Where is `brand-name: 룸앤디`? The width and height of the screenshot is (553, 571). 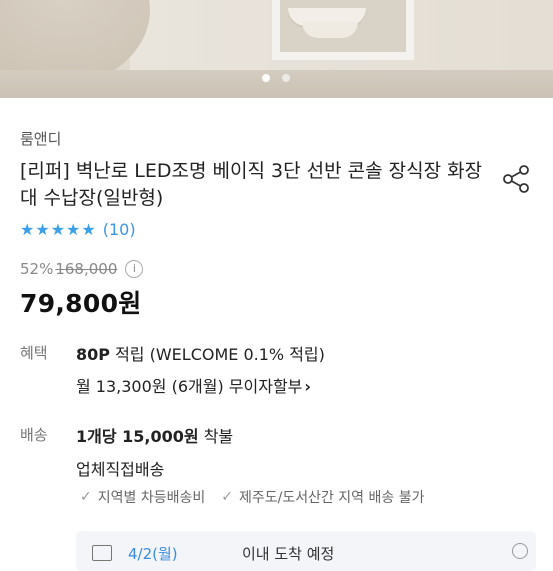 brand-name: 룸앤디 is located at coordinates (40, 138).